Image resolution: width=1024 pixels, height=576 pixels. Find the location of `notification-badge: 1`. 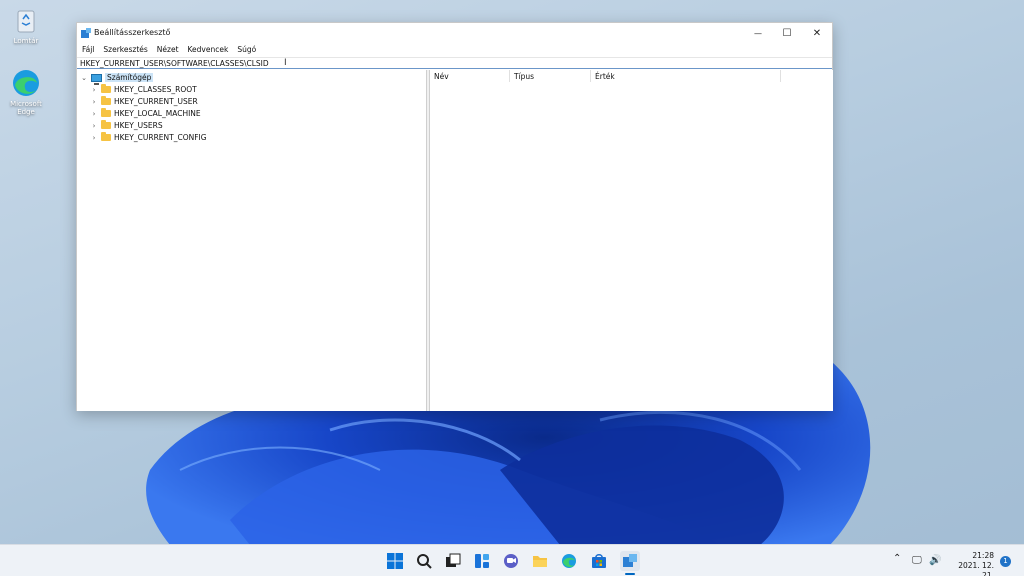

notification-badge: 1 is located at coordinates (1005, 561).